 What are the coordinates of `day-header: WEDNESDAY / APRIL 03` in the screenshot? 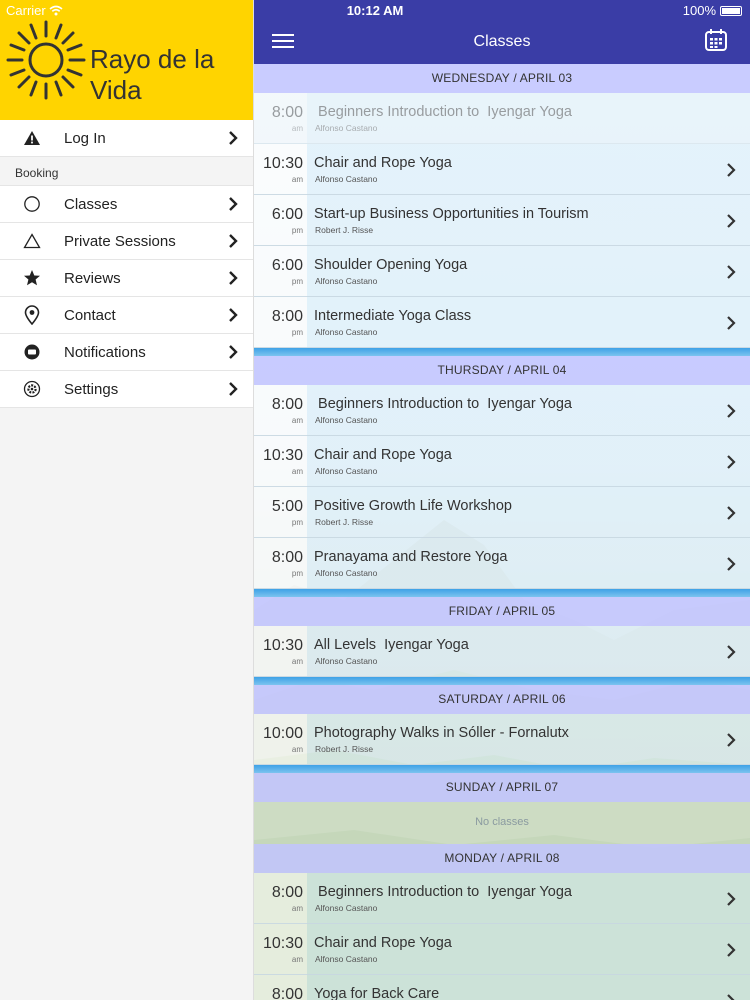 It's located at (502, 78).